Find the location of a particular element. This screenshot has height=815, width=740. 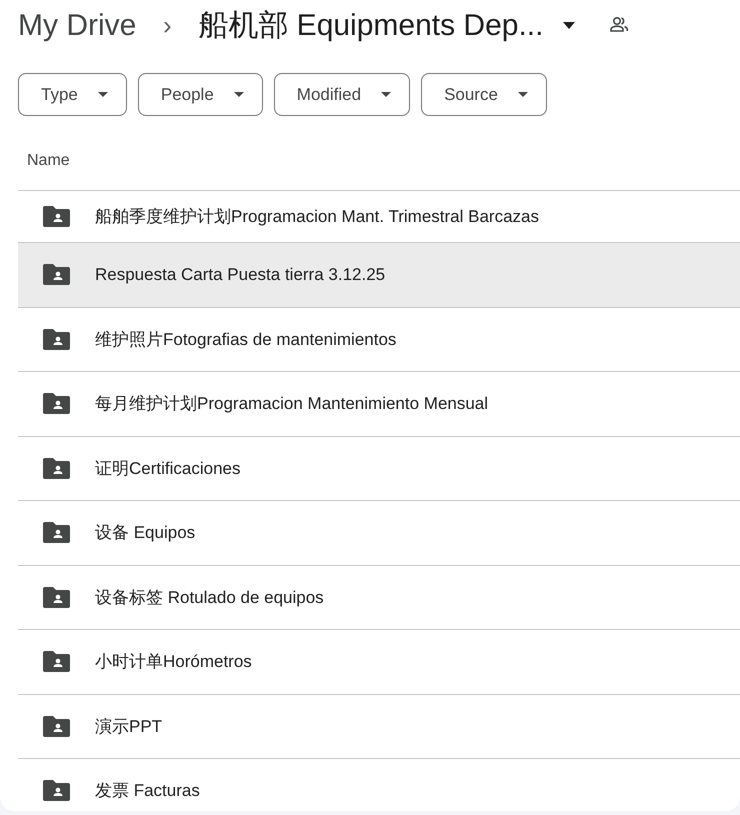

folder-row: 证明Certificaciones is located at coordinates (379, 468).